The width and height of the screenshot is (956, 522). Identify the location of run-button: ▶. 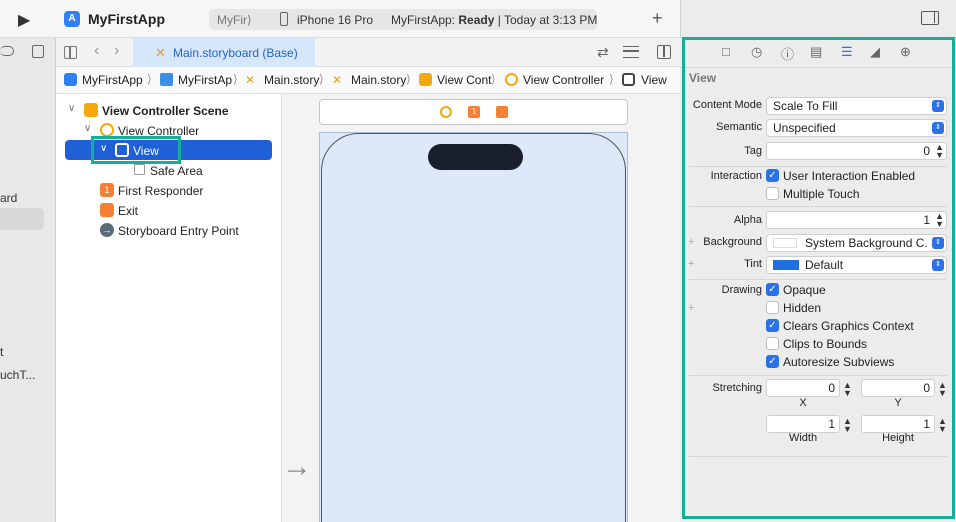
(24, 20).